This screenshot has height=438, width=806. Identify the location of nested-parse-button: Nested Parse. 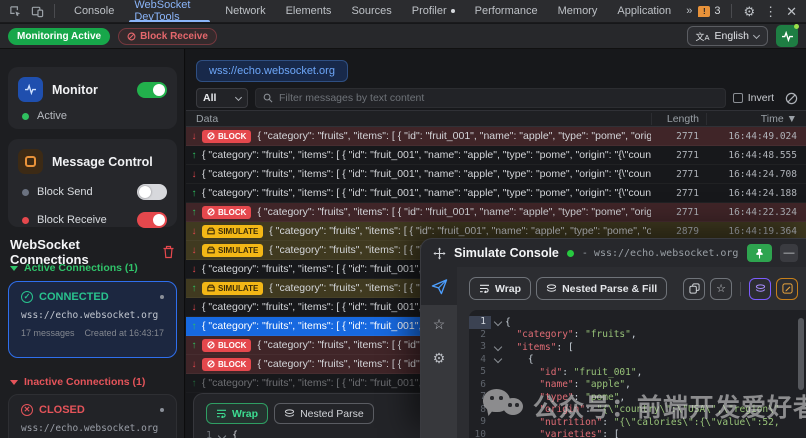
(324, 413).